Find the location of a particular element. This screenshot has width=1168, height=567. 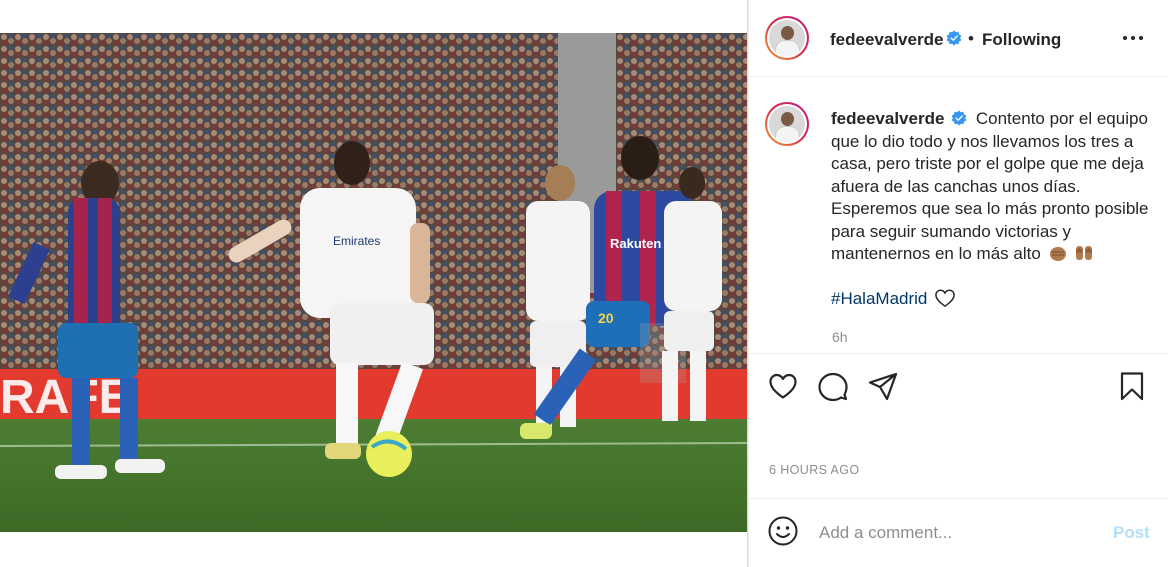

svg-text: Rakuten is located at coordinates (635, 243).